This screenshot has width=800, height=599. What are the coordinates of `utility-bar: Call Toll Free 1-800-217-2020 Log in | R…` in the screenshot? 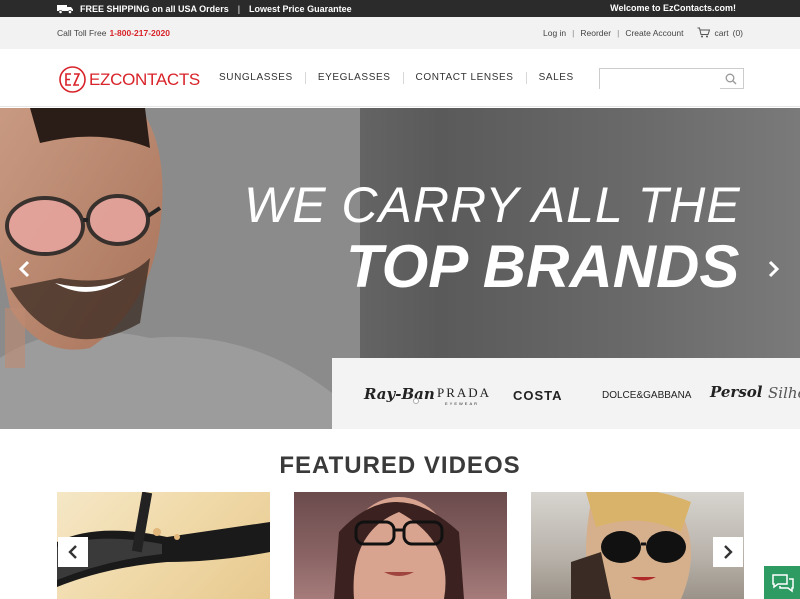 It's located at (400, 33).